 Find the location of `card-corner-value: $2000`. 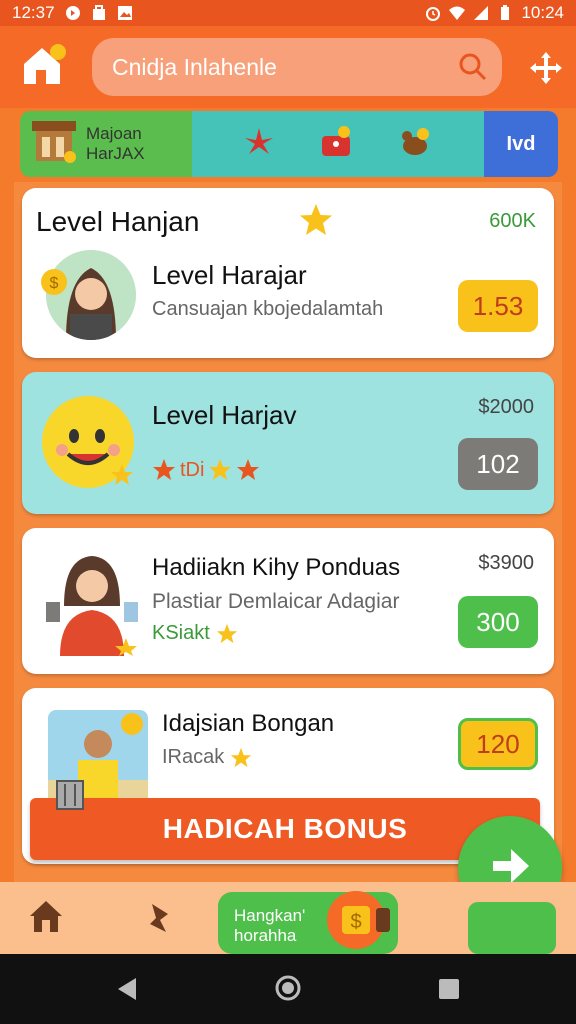

card-corner-value: $2000 is located at coordinates (506, 407).